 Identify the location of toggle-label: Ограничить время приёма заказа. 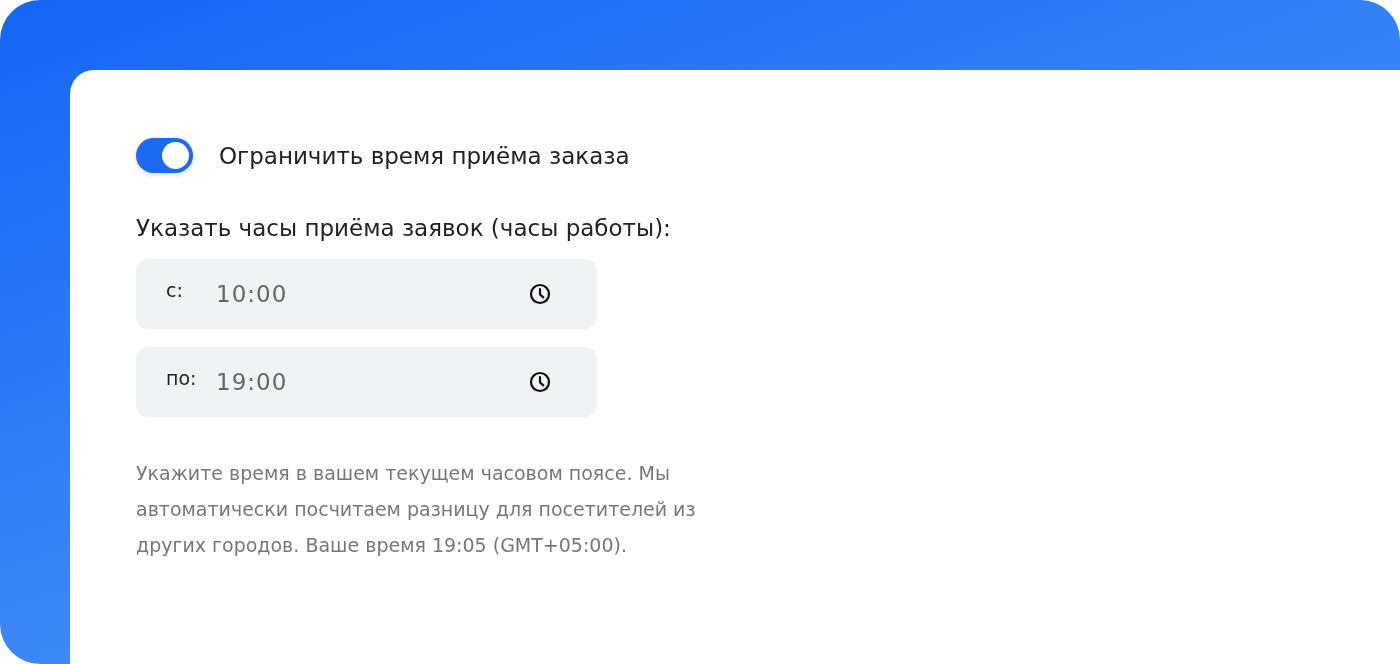
(424, 155).